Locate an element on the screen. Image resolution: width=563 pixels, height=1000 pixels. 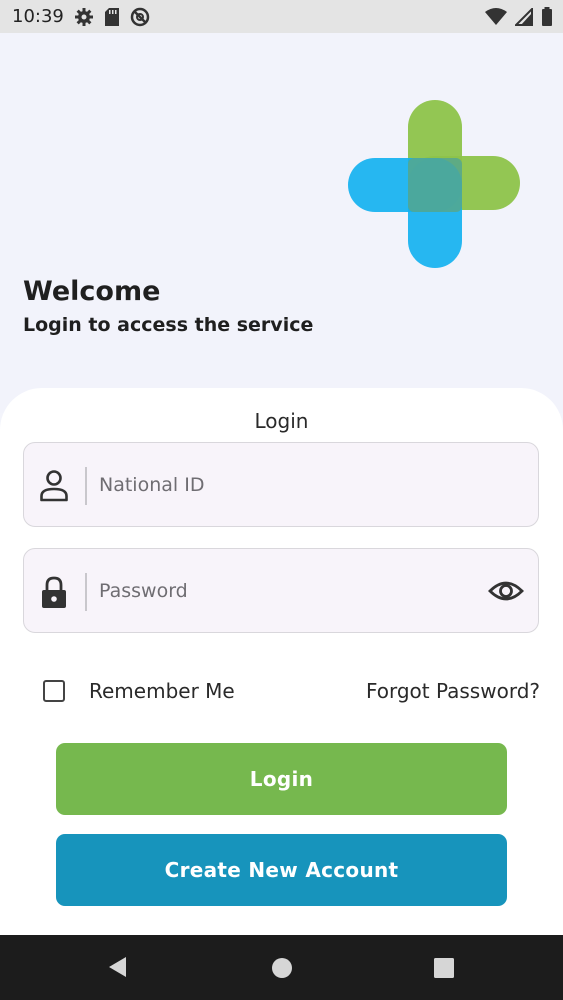
national-id-field: National ID is located at coordinates (281, 484).